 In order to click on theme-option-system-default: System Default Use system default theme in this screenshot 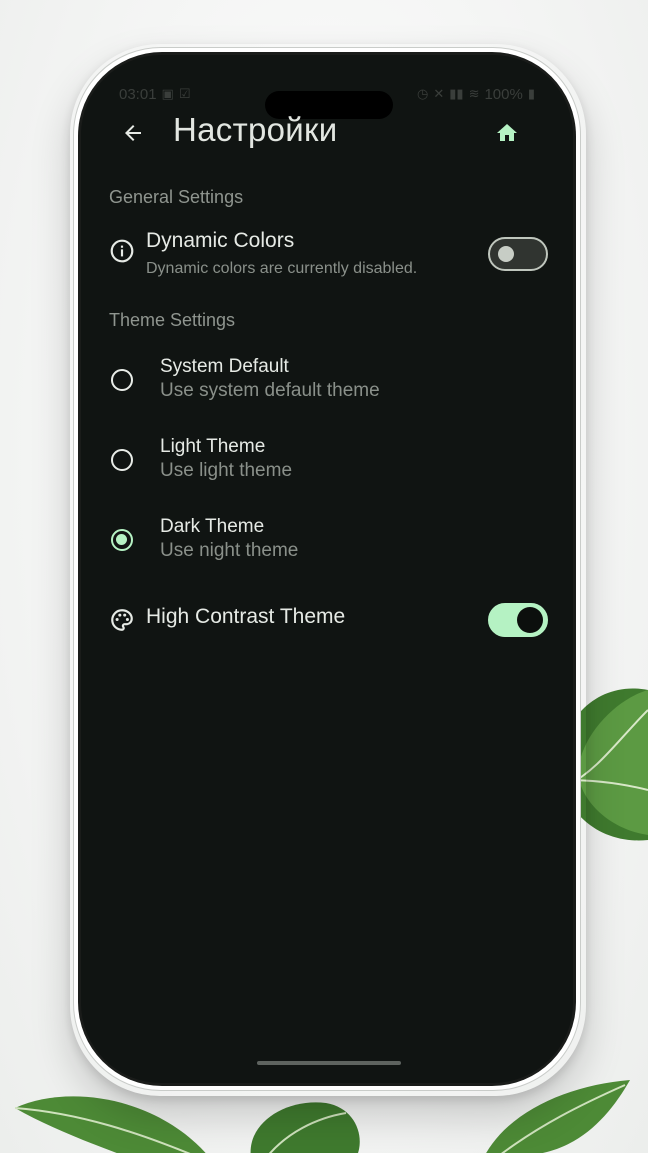, I will do `click(327, 380)`.